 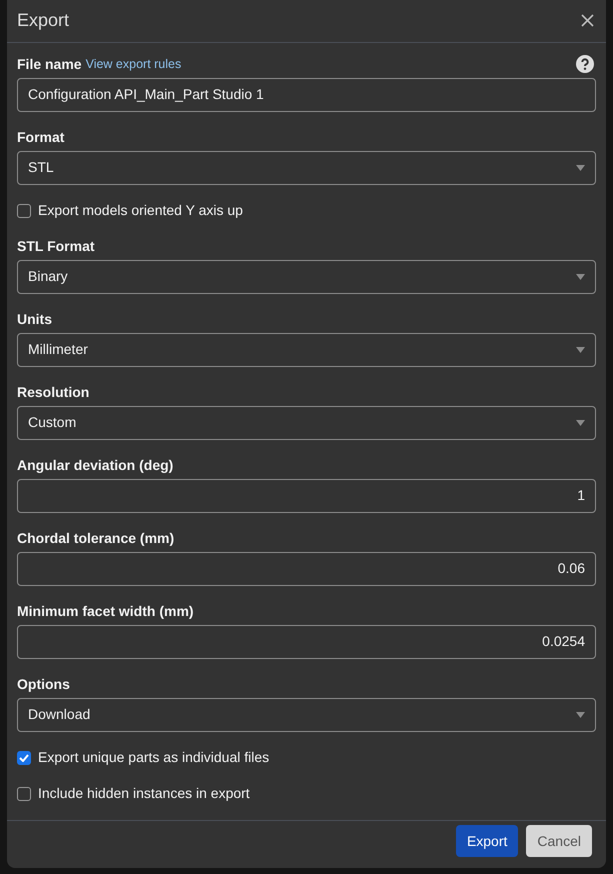 I want to click on field-label: Options, so click(x=43, y=684).